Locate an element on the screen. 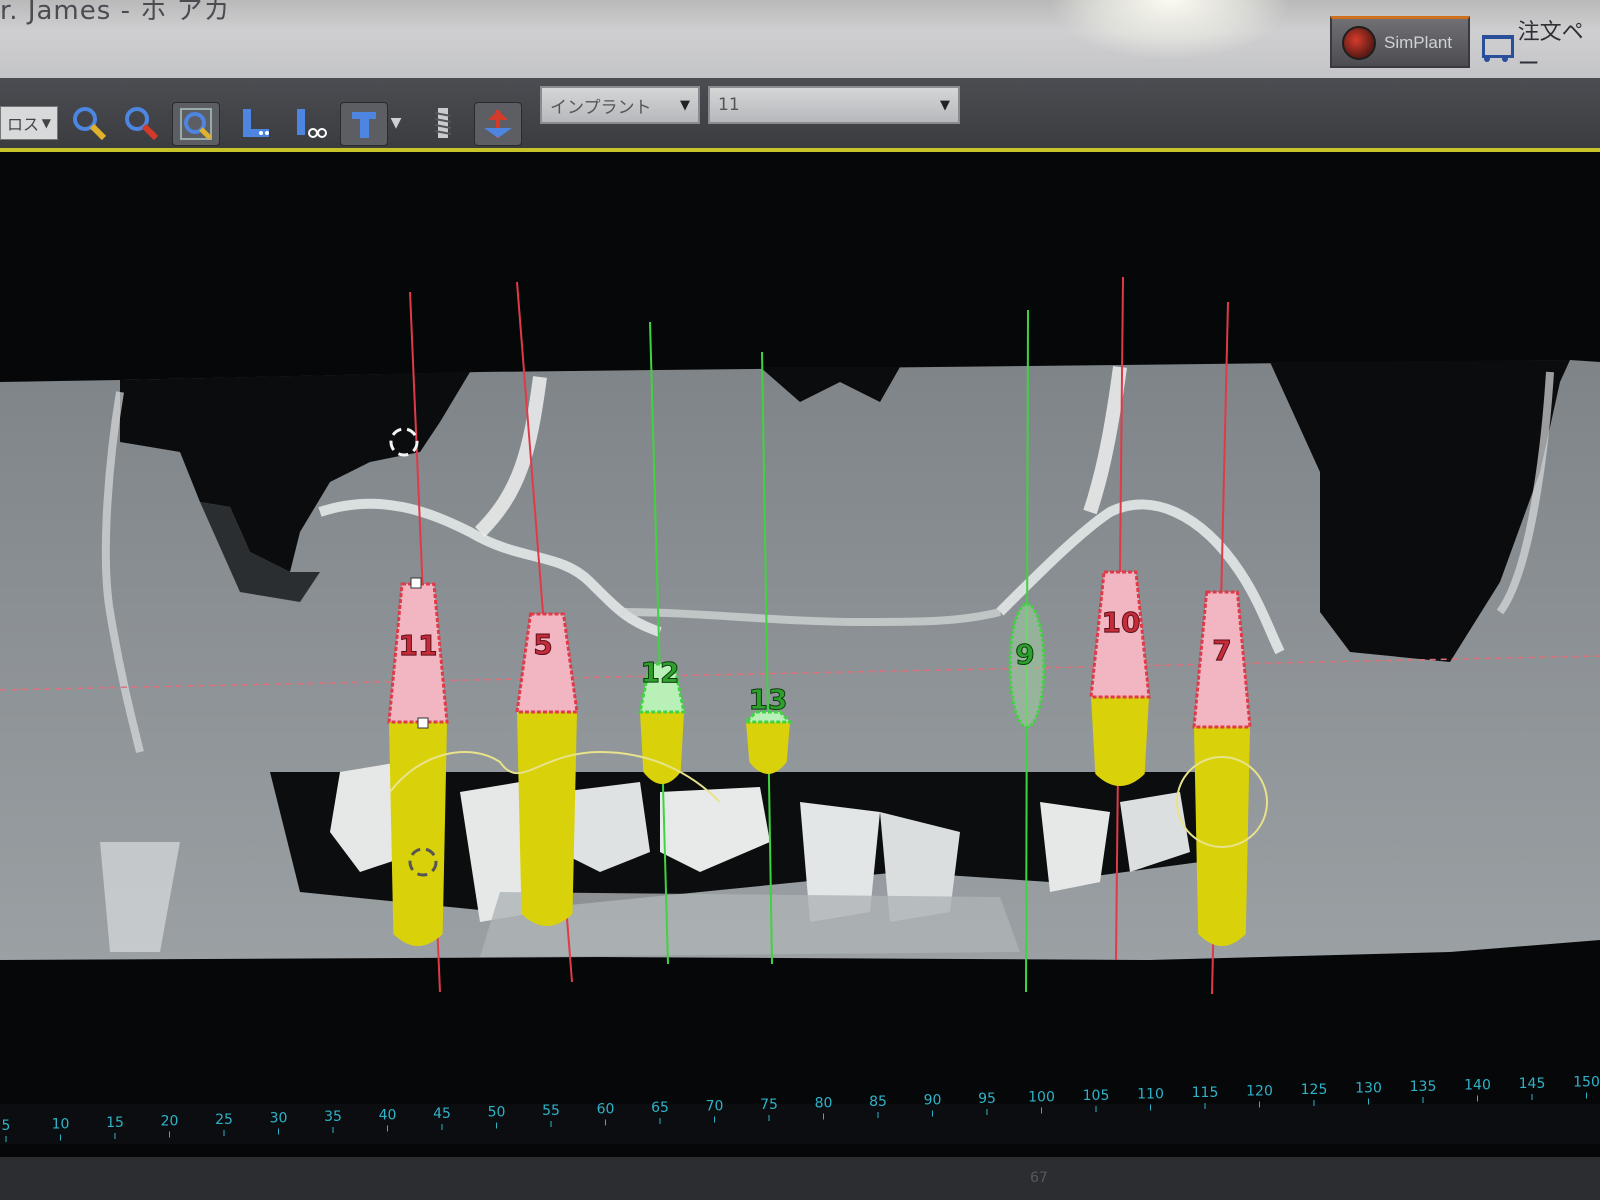 The width and height of the screenshot is (1600, 1200). ruler-tick-label: 100 is located at coordinates (1041, 1098).